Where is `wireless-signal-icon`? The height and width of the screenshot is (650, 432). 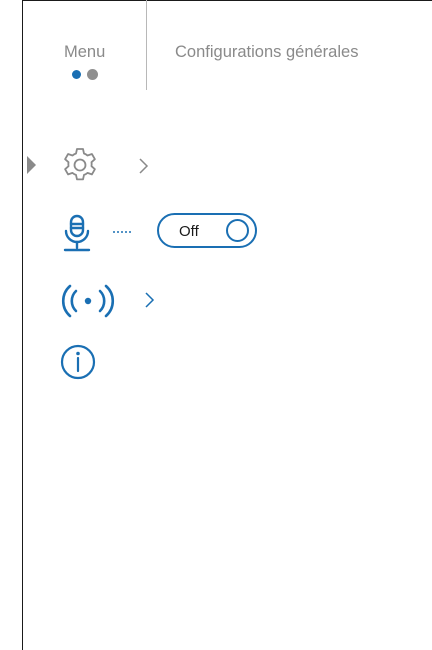 wireless-signal-icon is located at coordinates (88, 303).